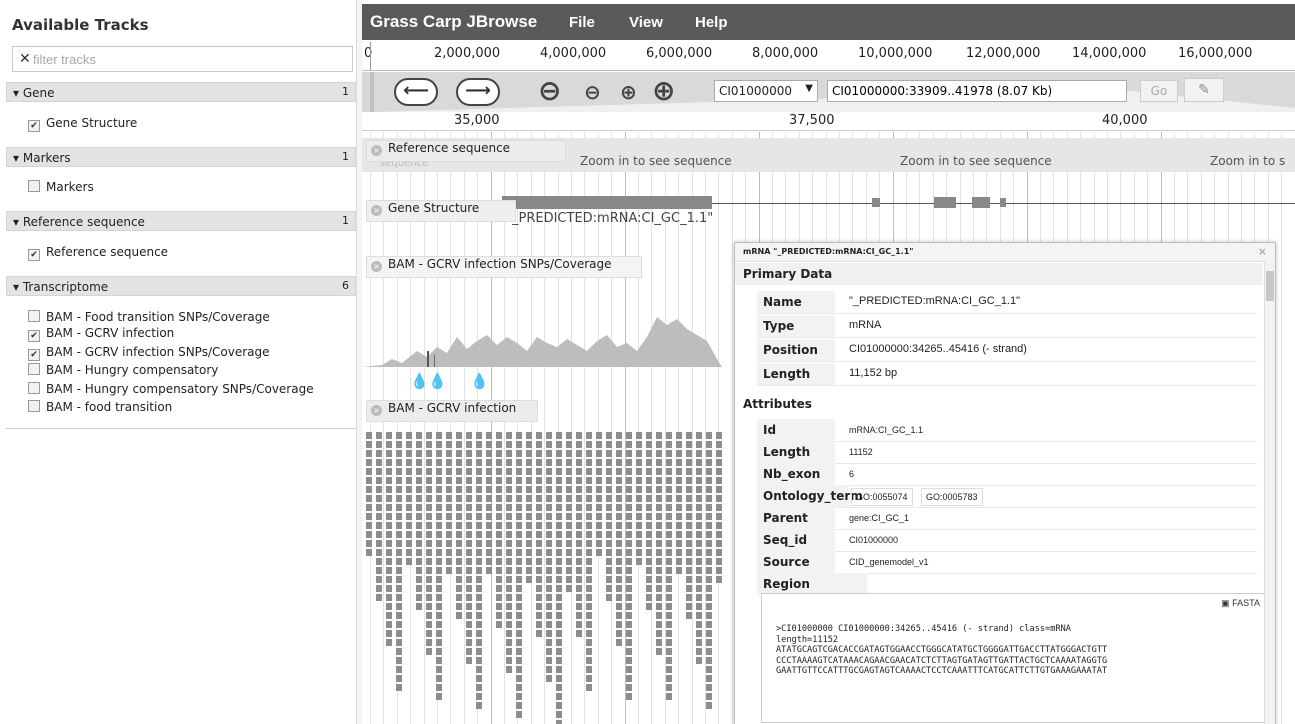 This screenshot has width=1295, height=724. What do you see at coordinates (711, 22) in the screenshot?
I see `menu-help: Help` at bounding box center [711, 22].